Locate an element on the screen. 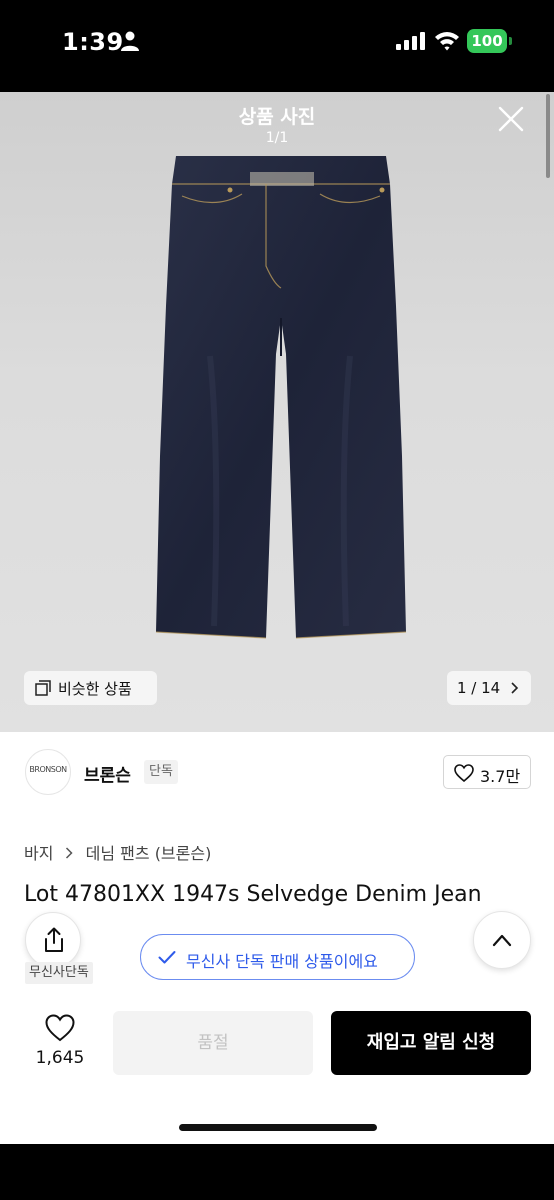  product-like-button: 1,645 is located at coordinates (60, 1044).